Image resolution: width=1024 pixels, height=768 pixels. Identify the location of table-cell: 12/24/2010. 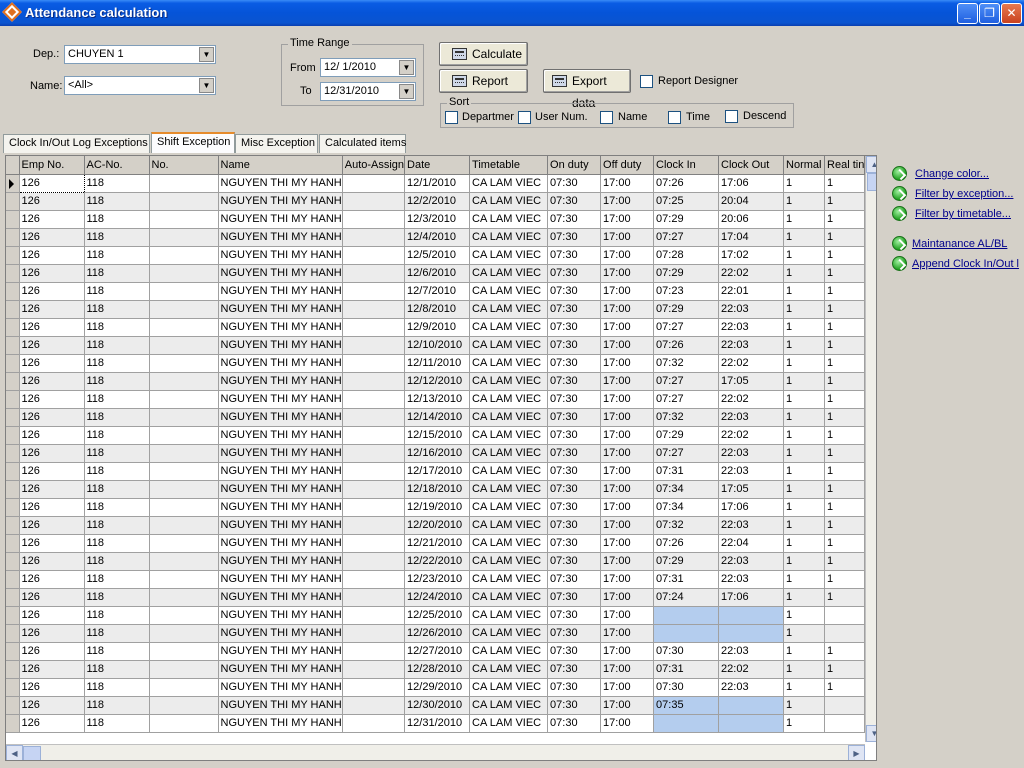
(437, 597).